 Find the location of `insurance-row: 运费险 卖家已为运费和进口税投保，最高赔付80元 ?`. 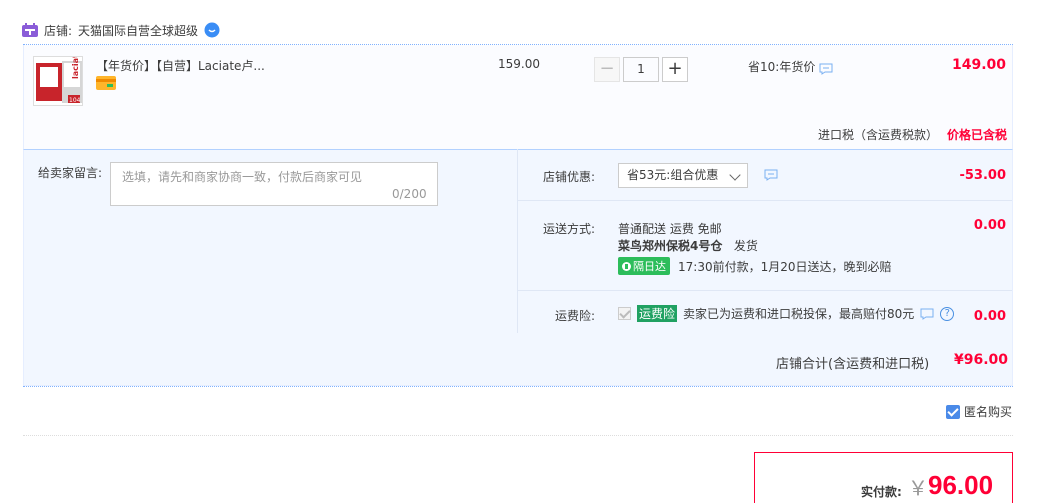

insurance-row: 运费险 卖家已为运费和进口税投保，最高赔付80元 ? is located at coordinates (786, 313).